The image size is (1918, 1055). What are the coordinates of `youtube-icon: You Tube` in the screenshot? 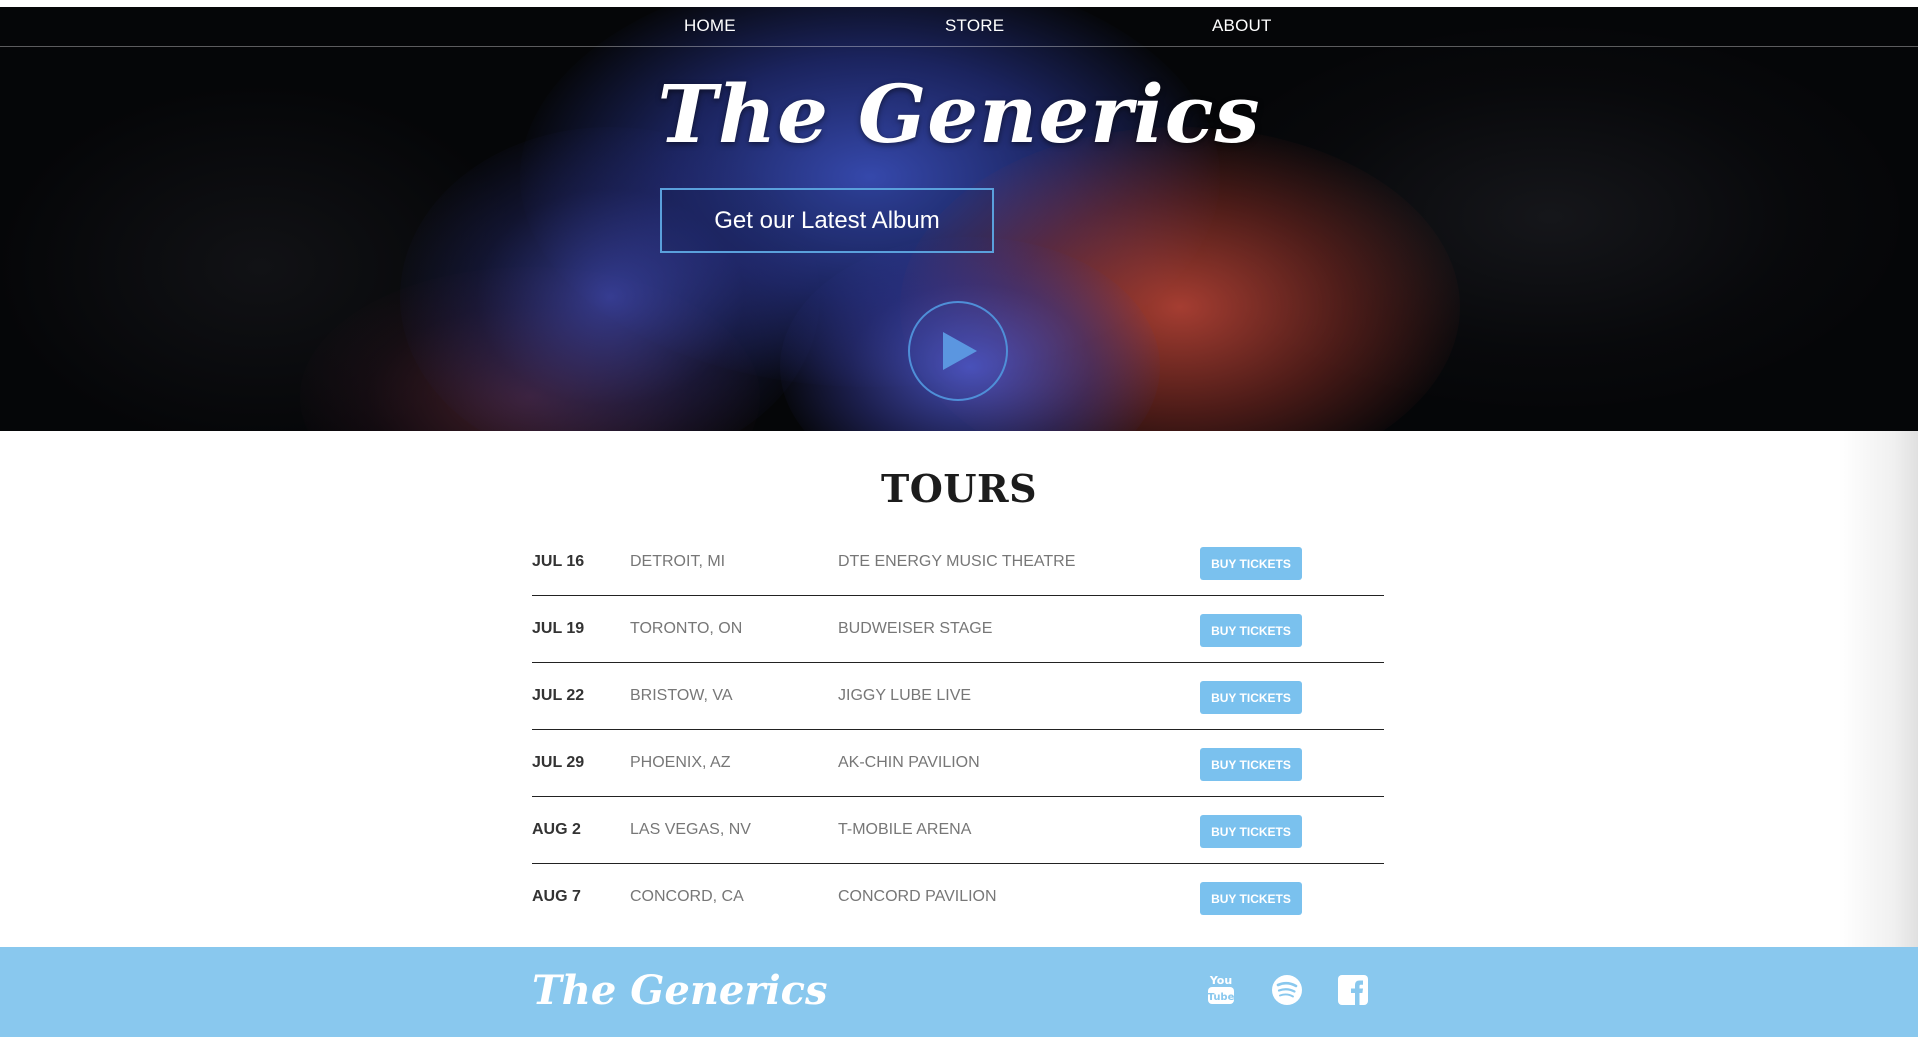 It's located at (1221, 990).